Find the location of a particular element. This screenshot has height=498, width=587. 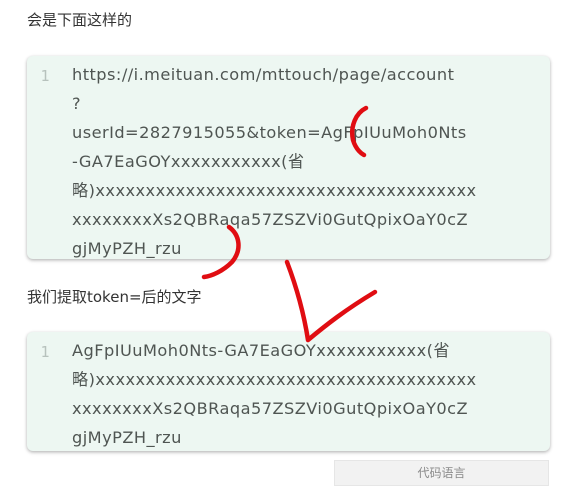

code-line: ? is located at coordinates (77, 103).